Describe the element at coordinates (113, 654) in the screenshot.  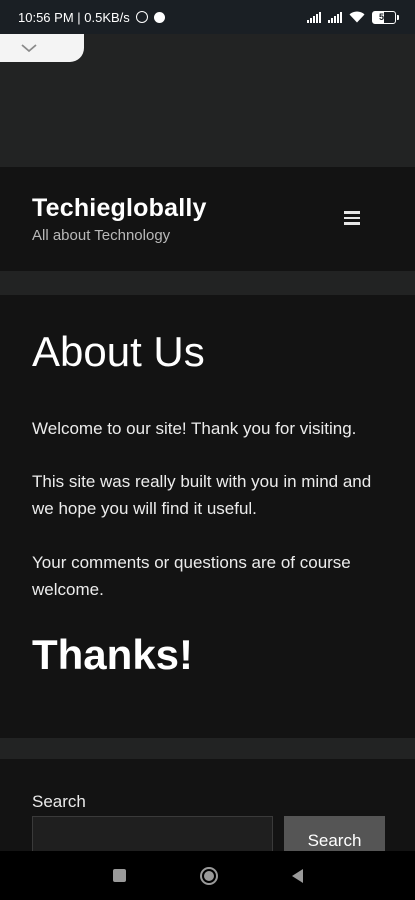
I see `closing-heading: Thanks!` at that location.